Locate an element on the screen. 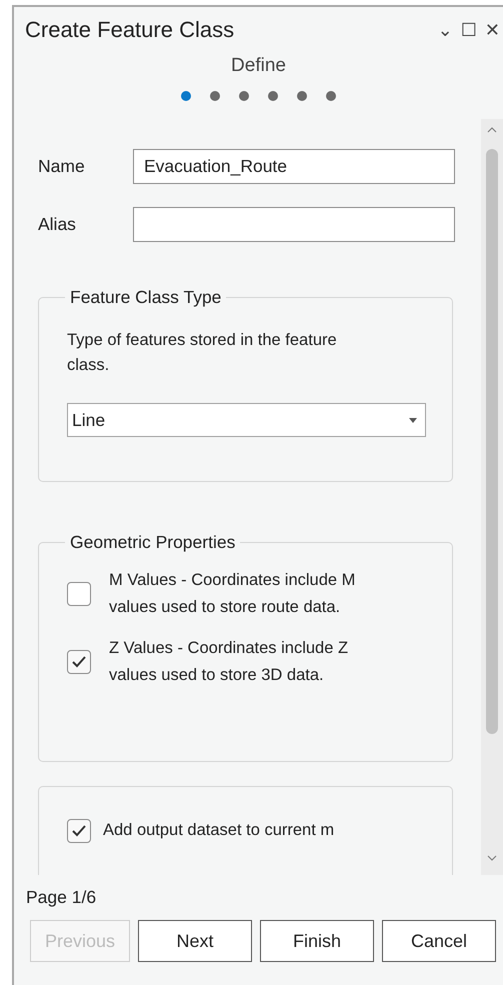  scroll-down-icon is located at coordinates (492, 858).